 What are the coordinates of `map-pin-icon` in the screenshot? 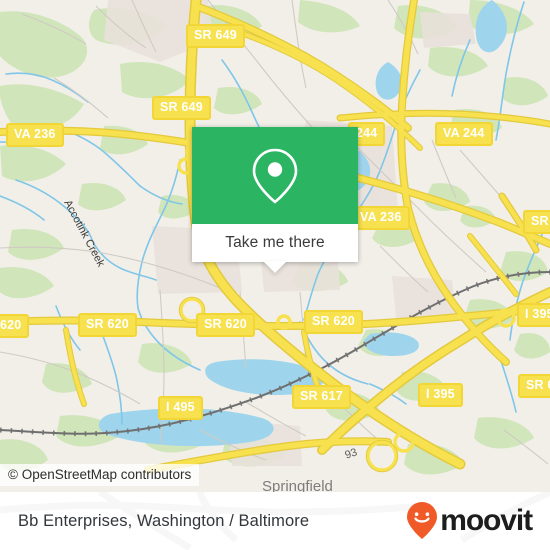 It's located at (275, 175).